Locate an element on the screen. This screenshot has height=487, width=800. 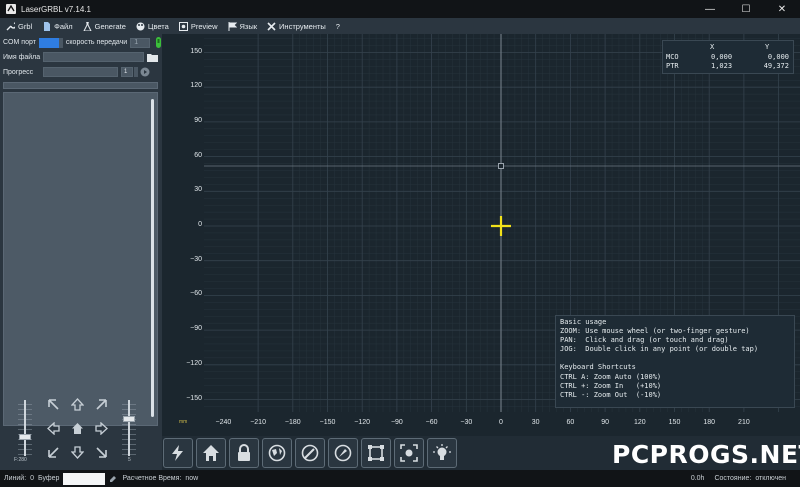
menu-preview: Preview is located at coordinates (198, 26).